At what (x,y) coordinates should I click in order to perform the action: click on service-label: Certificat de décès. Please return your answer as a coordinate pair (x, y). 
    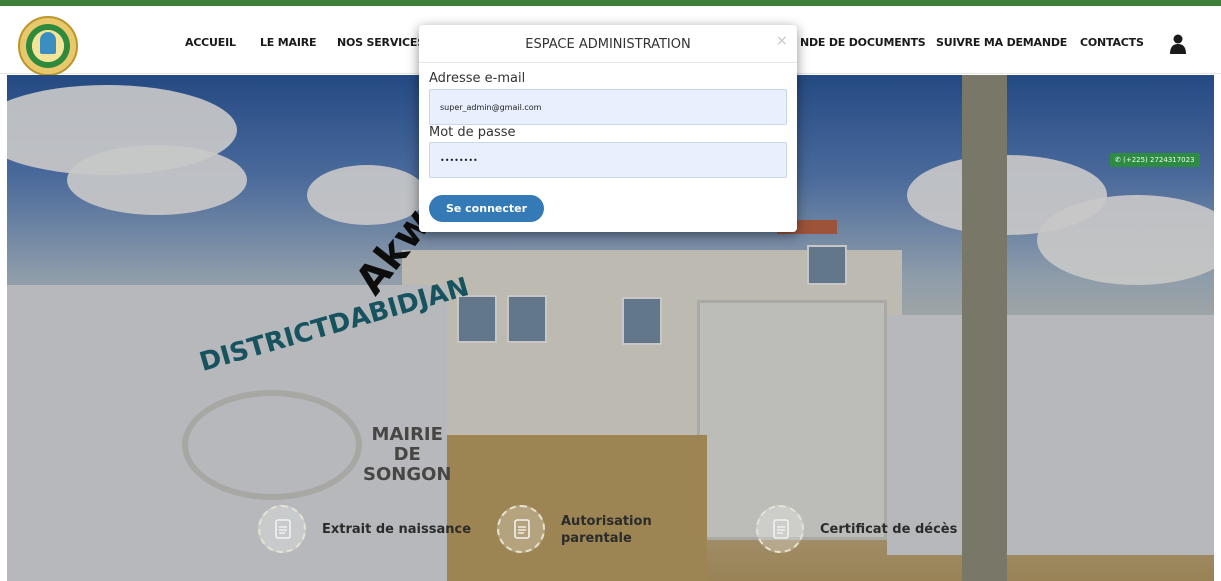
    Looking at the image, I should click on (889, 529).